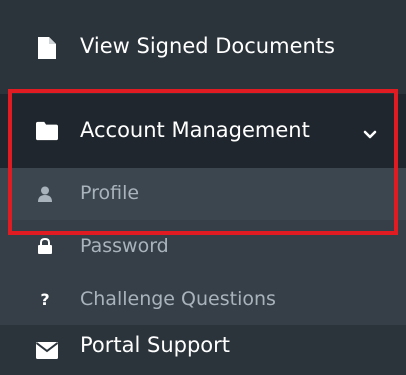 This screenshot has height=375, width=406. Describe the element at coordinates (155, 345) in the screenshot. I see `menu-item-label: Portal Support` at that location.